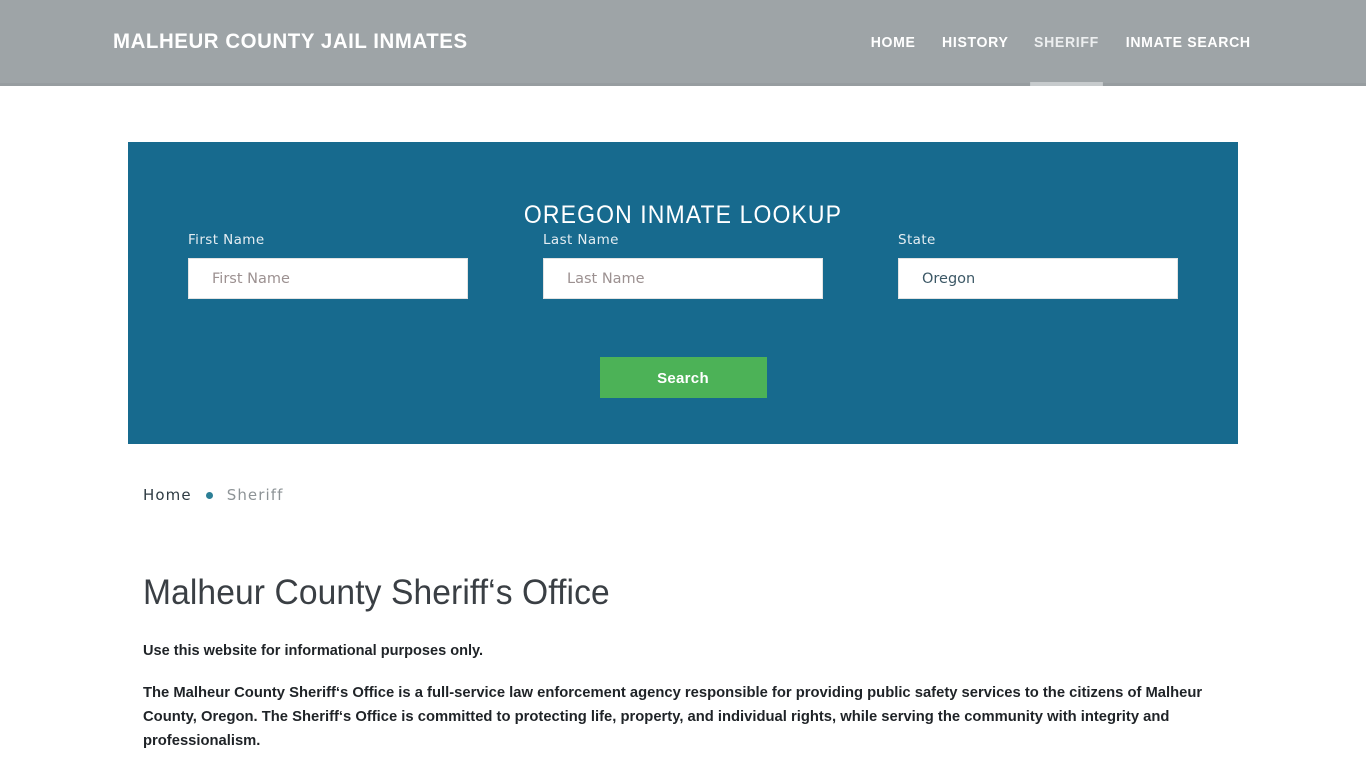 Image resolution: width=1366 pixels, height=768 pixels. I want to click on first-name-input: First Name, so click(328, 278).